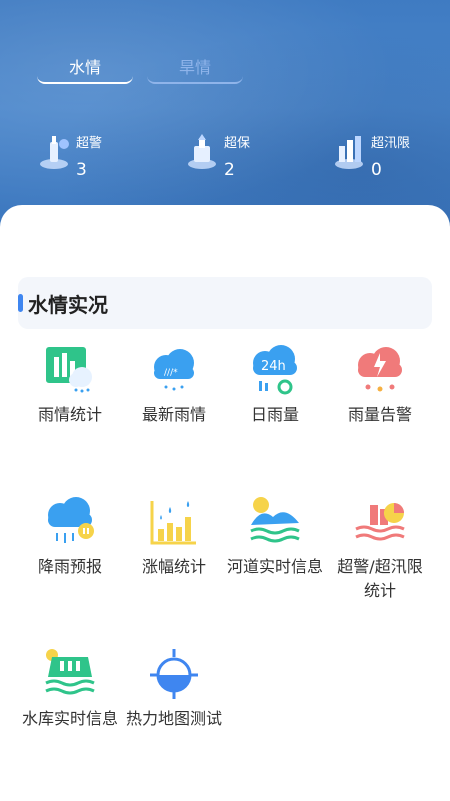  Describe the element at coordinates (349, 152) in the screenshot. I see `flood-limit-icon` at that location.